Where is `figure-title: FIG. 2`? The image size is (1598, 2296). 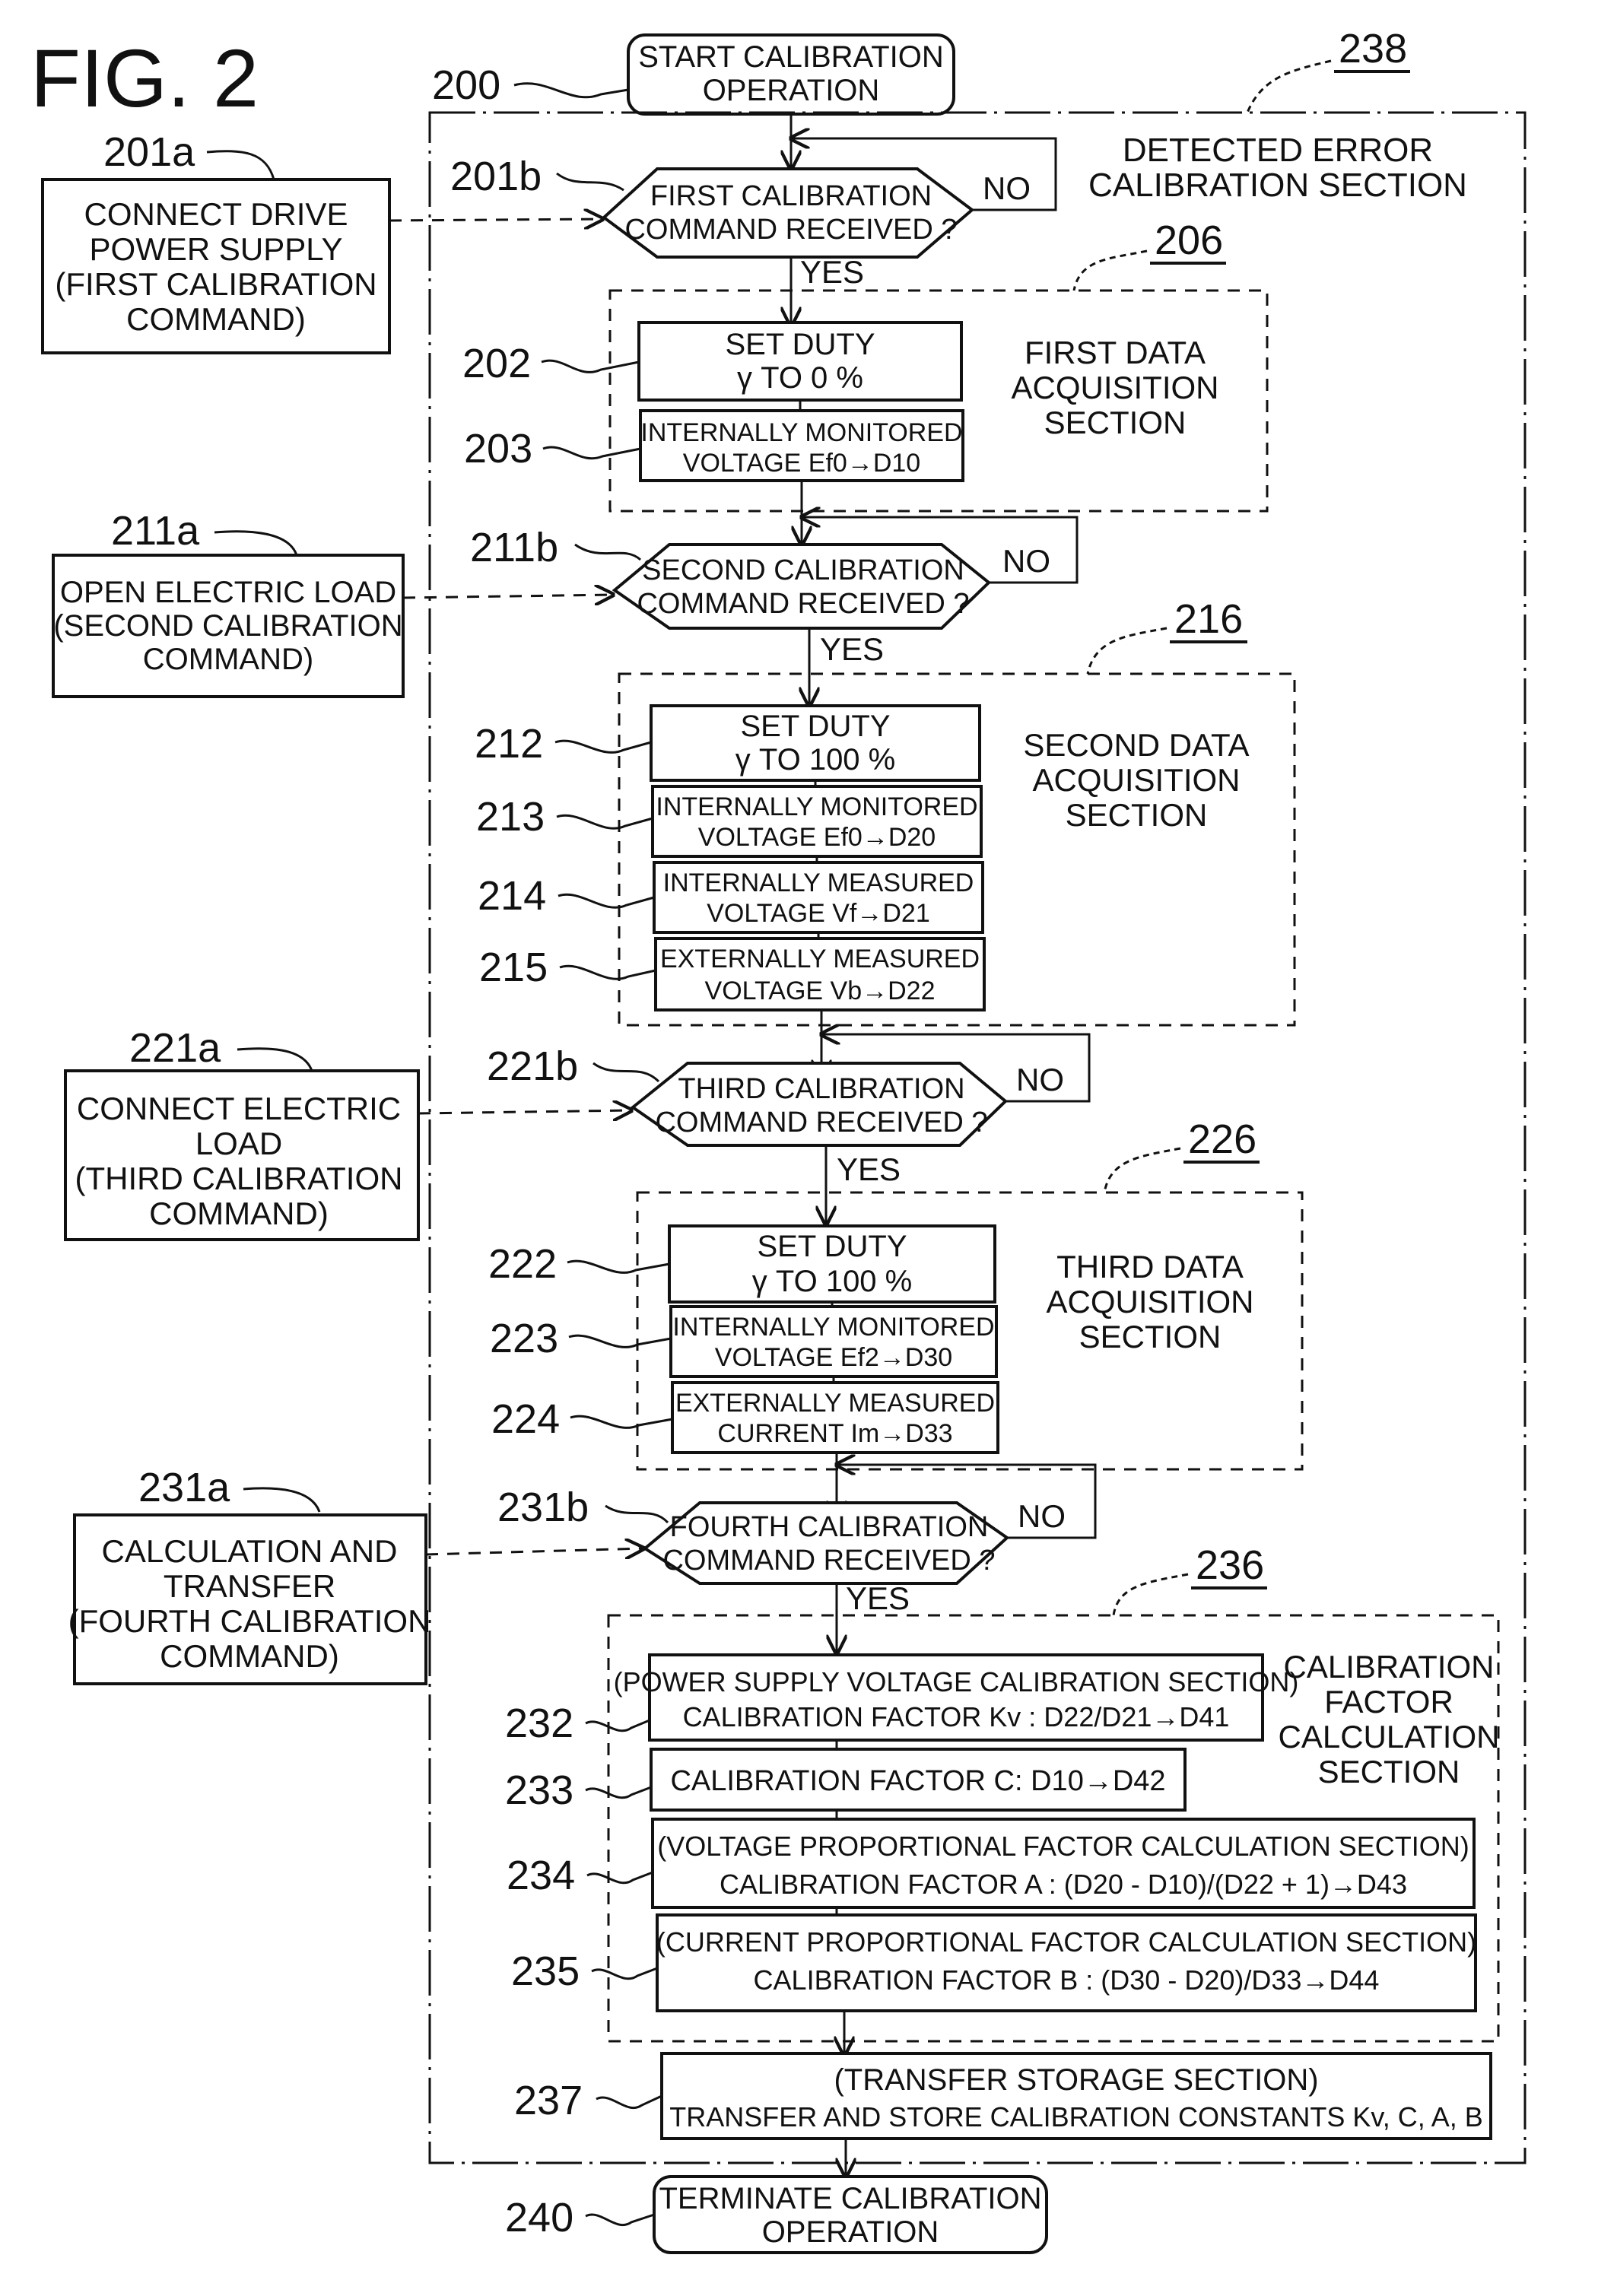 figure-title: FIG. 2 is located at coordinates (145, 78).